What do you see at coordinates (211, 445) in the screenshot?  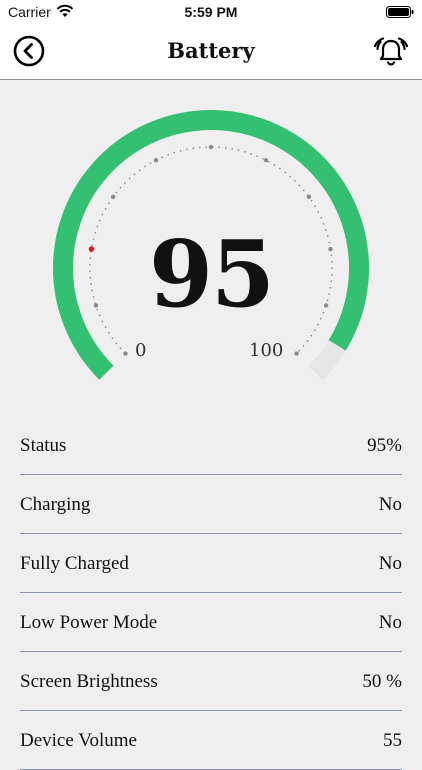 I see `list-item: Status 95%` at bounding box center [211, 445].